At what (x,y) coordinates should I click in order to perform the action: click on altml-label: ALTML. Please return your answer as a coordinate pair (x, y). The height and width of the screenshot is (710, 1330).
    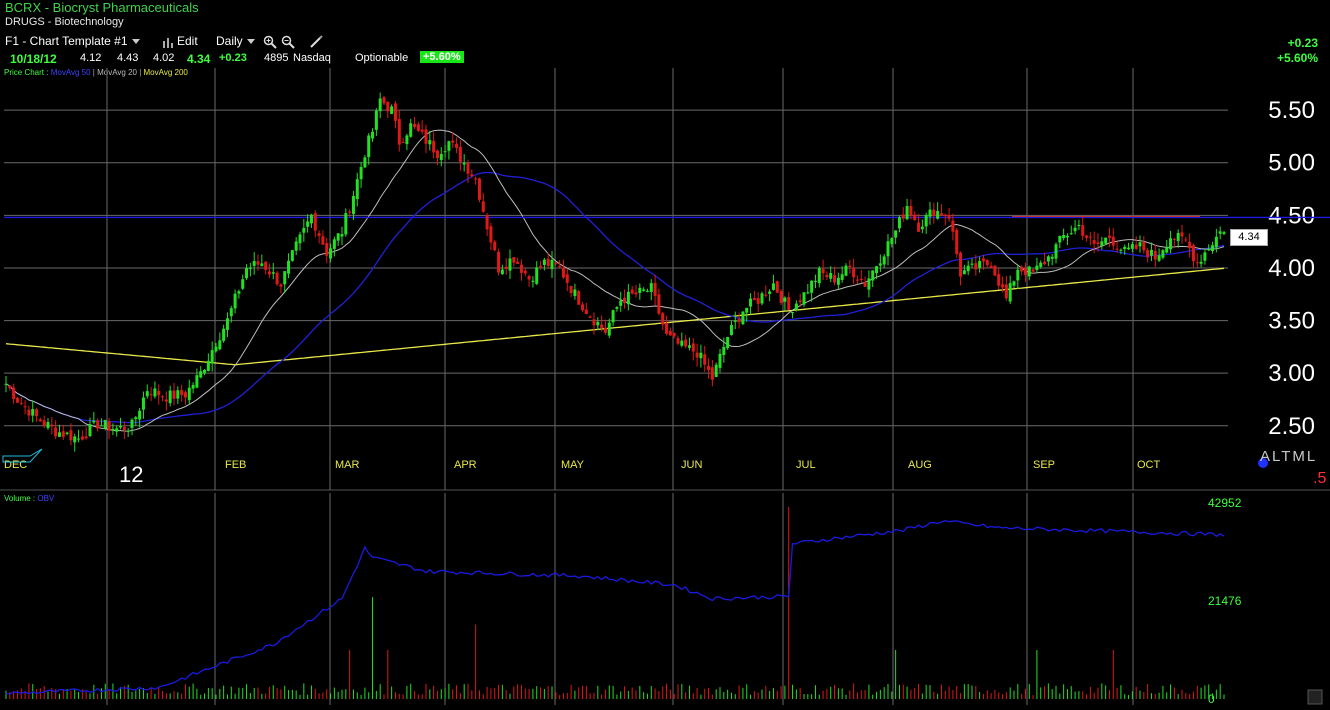
    Looking at the image, I should click on (1288, 456).